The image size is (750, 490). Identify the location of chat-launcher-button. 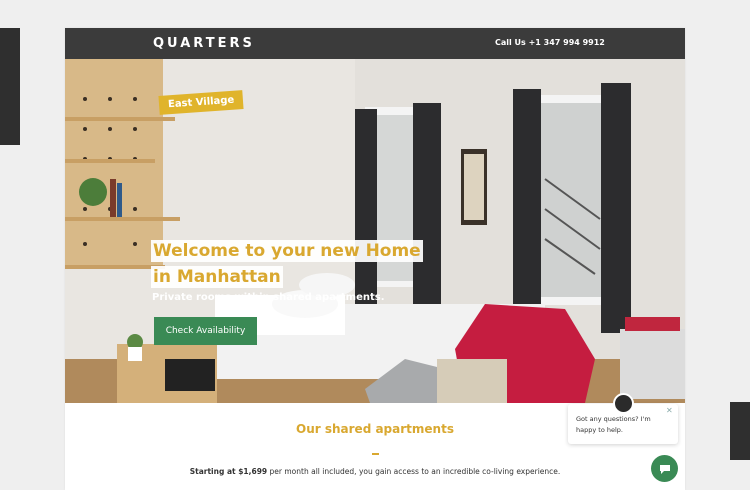
(664, 468).